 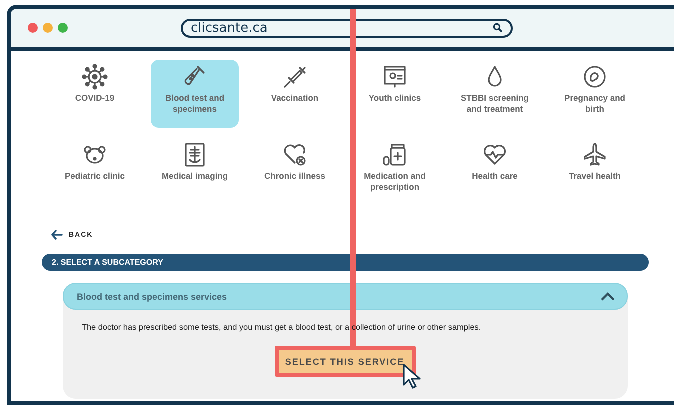 What do you see at coordinates (95, 172) in the screenshot?
I see `category-tile: Pediatric clinic` at bounding box center [95, 172].